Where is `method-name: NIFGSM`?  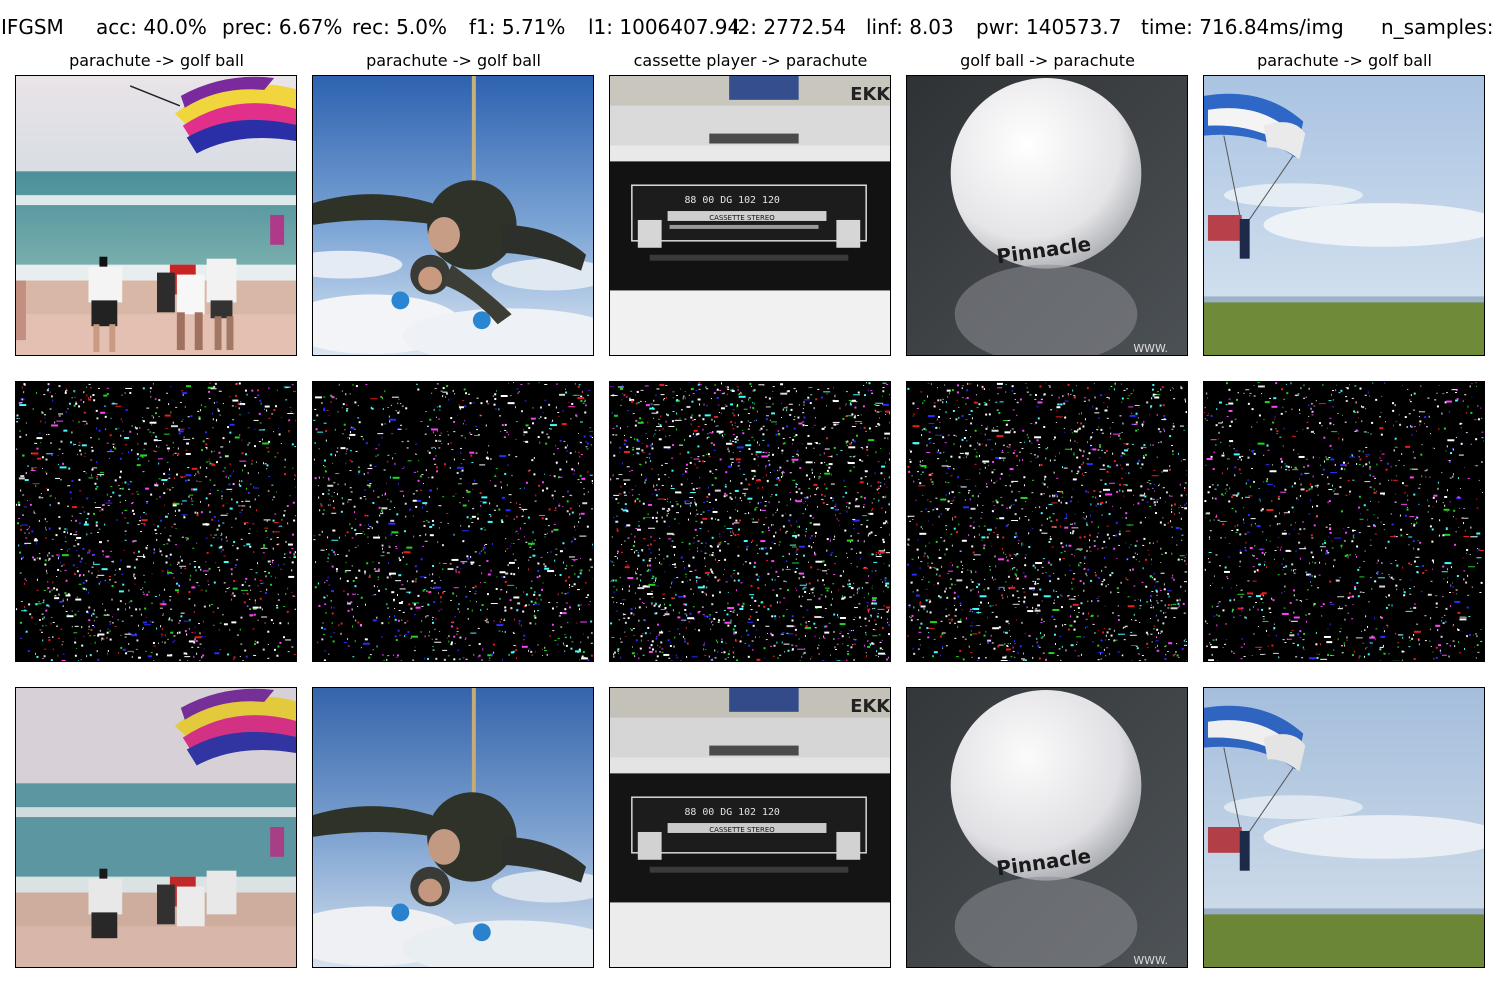 method-name: NIFGSM is located at coordinates (32, 27).